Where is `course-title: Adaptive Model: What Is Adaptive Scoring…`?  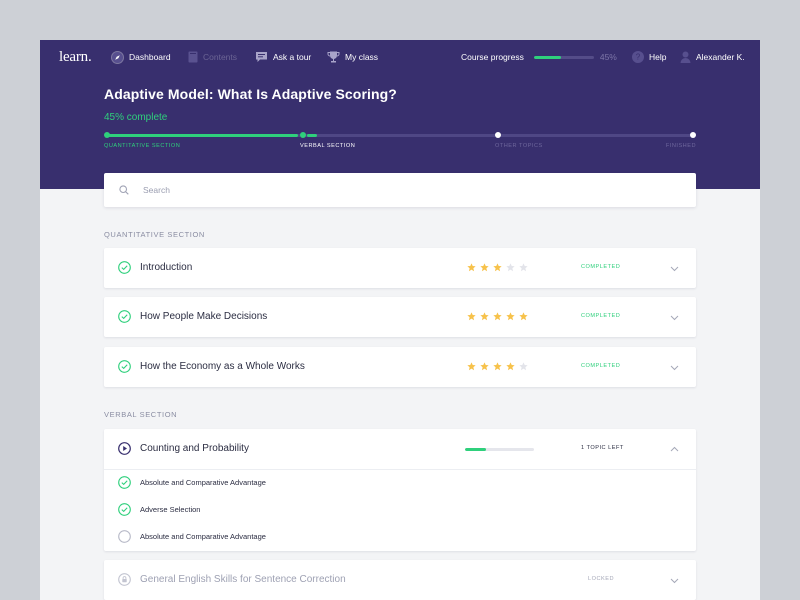 course-title: Adaptive Model: What Is Adaptive Scoring… is located at coordinates (250, 94).